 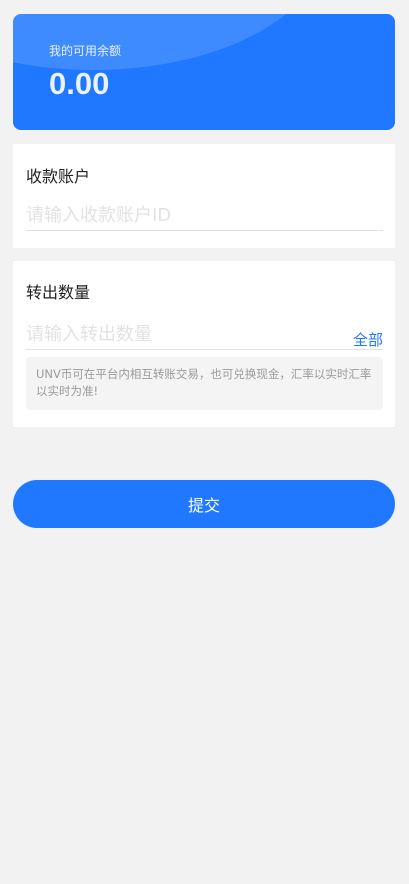 I want to click on balance-label: 我的可用余额, so click(x=85, y=51).